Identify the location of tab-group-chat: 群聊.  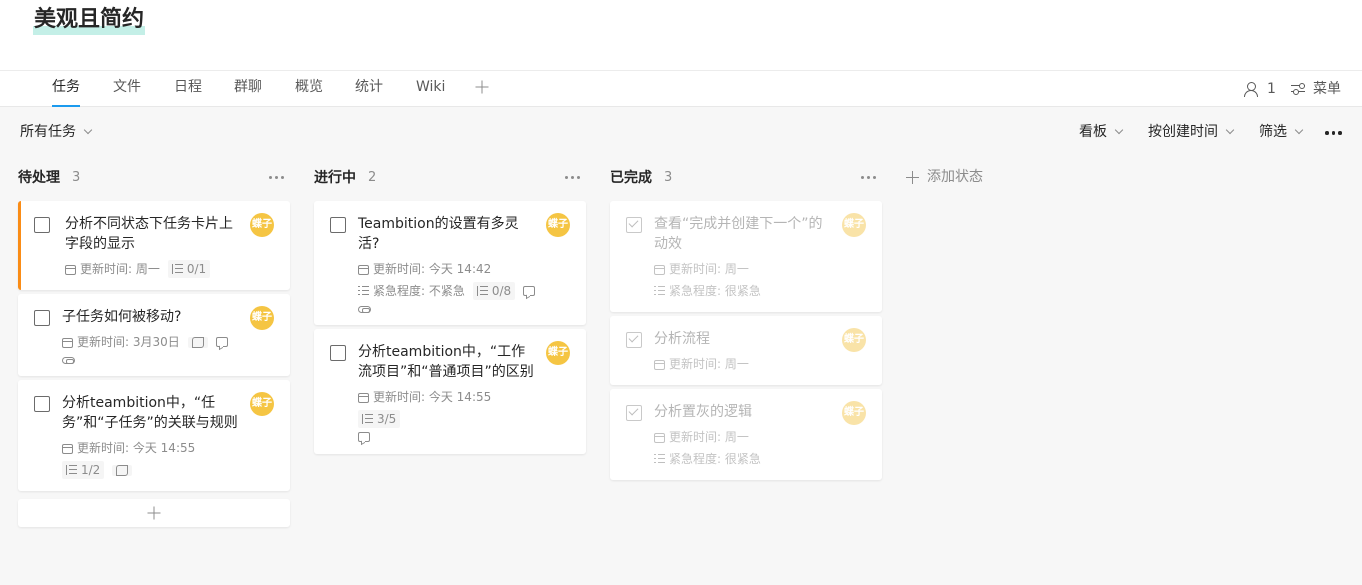
(248, 89).